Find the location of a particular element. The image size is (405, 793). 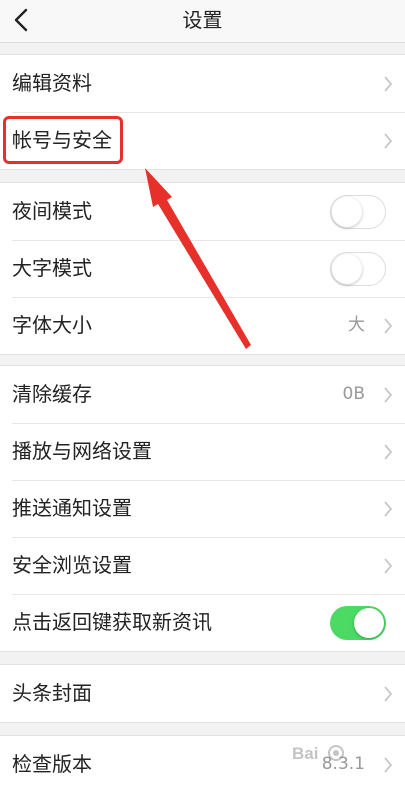

row-label: 推送通知设置 is located at coordinates (72, 508).